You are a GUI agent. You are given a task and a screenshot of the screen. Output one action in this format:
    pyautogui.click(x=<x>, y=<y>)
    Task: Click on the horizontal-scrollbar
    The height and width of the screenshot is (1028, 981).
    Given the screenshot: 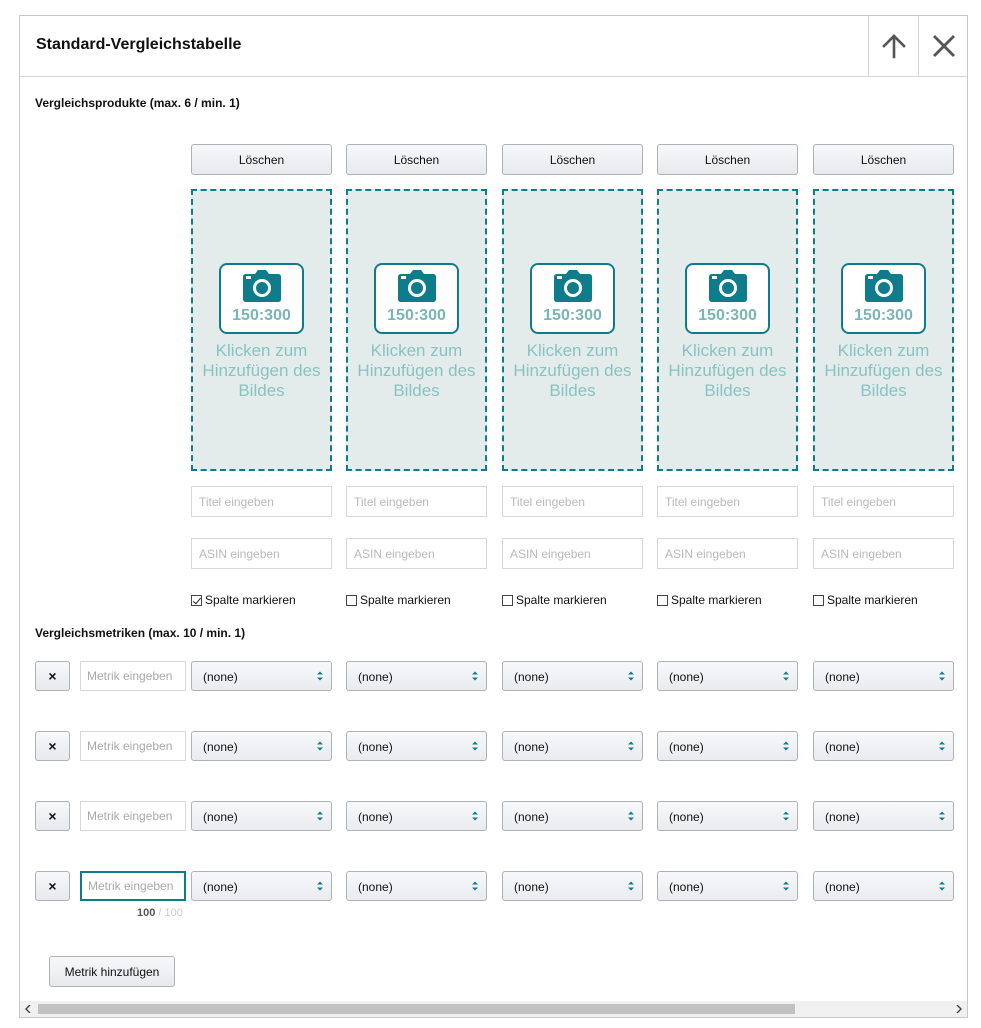 What is the action you would take?
    pyautogui.click(x=493, y=1009)
    